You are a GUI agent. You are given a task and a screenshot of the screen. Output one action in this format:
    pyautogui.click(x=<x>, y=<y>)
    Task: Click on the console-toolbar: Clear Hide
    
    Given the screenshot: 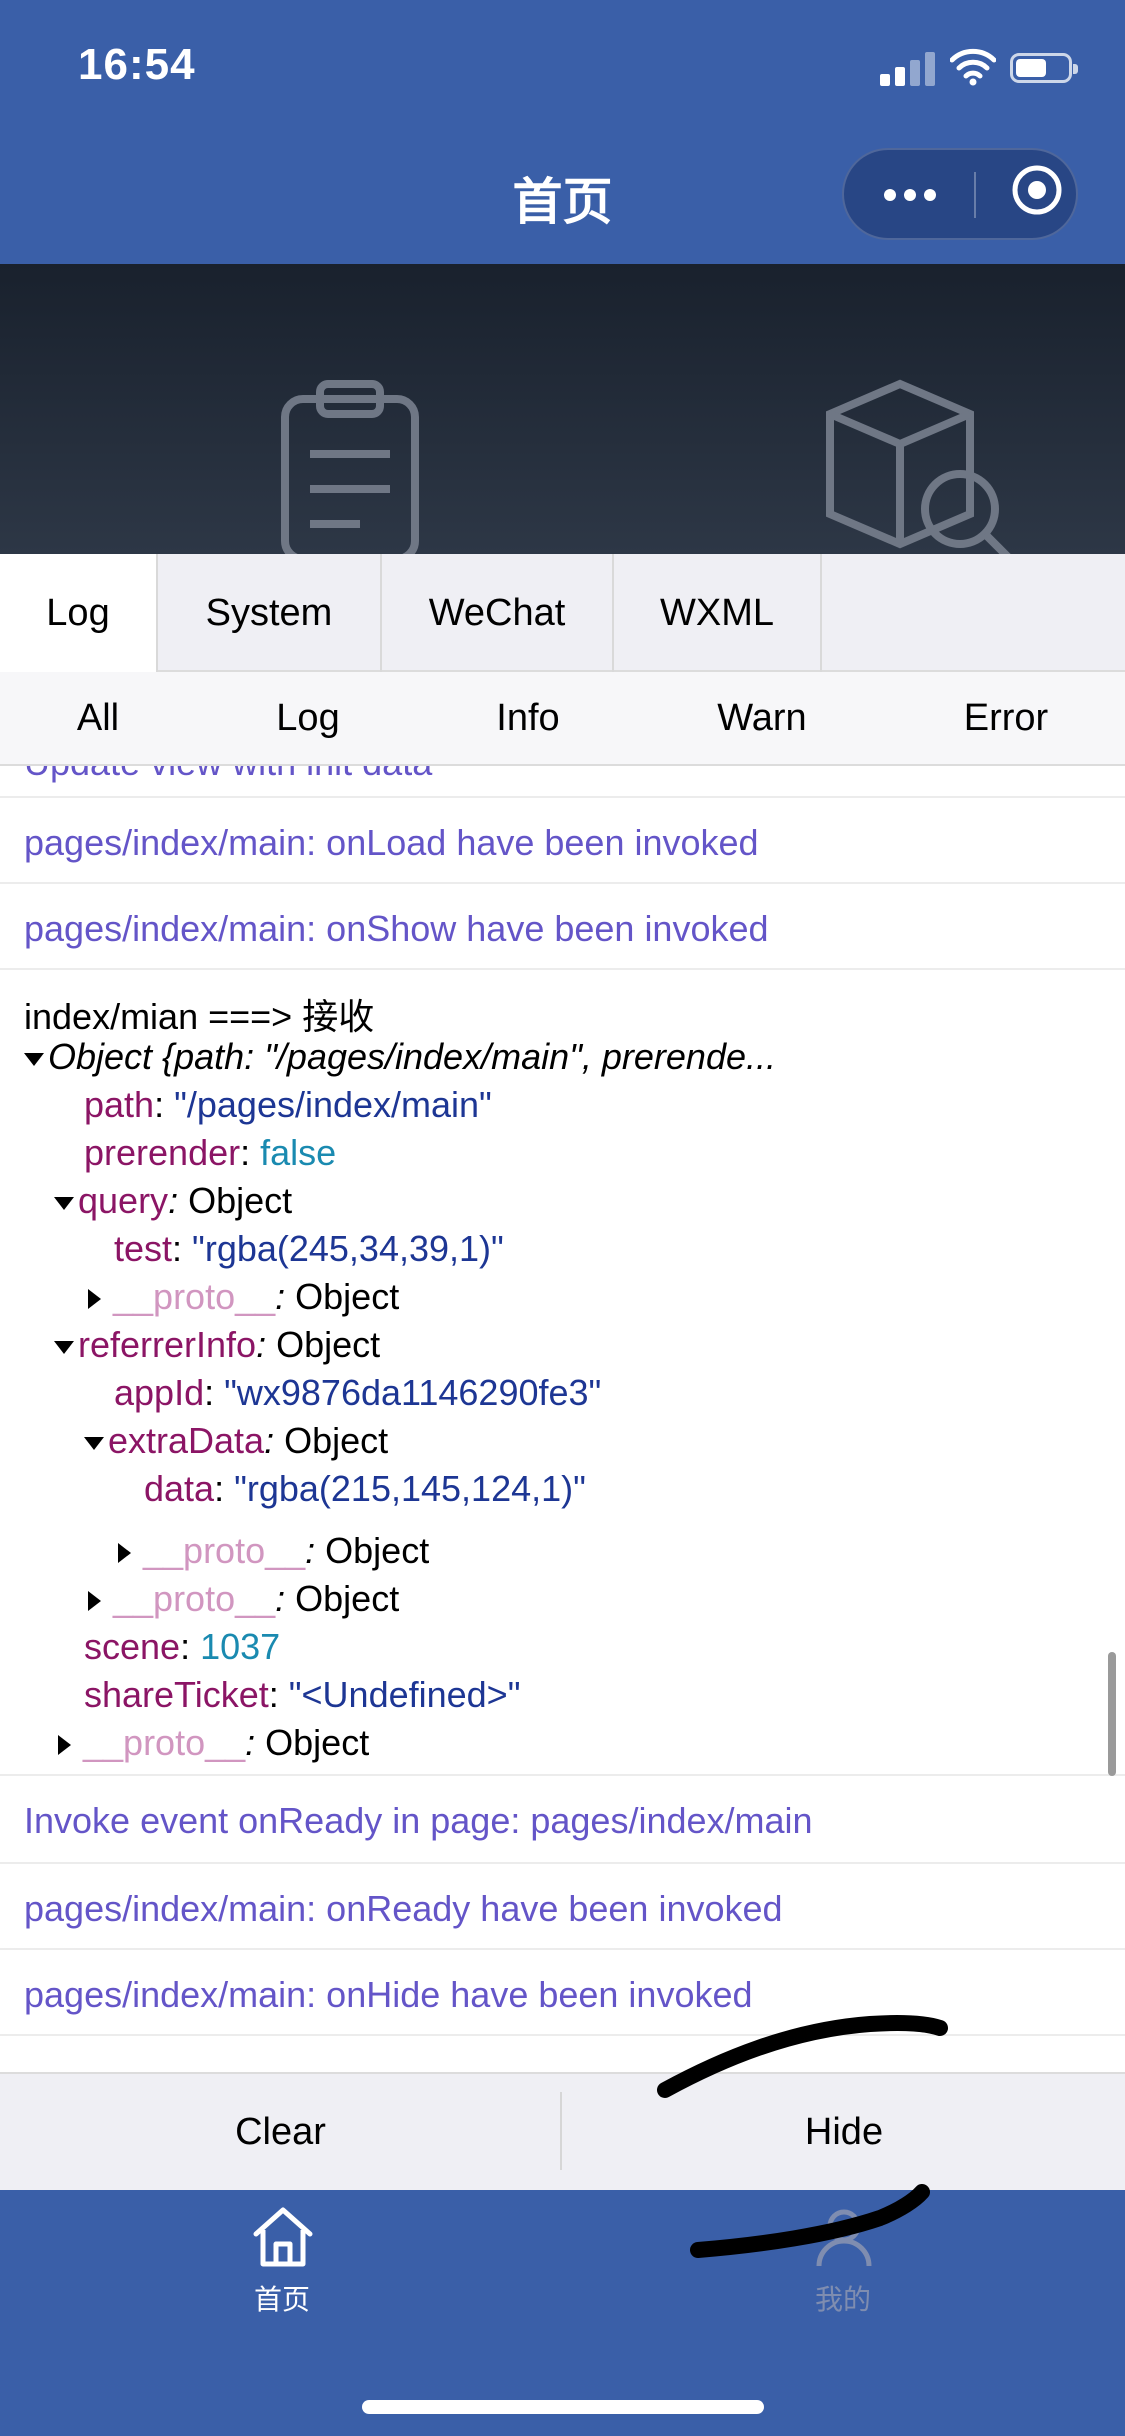 What is the action you would take?
    pyautogui.click(x=562, y=2131)
    